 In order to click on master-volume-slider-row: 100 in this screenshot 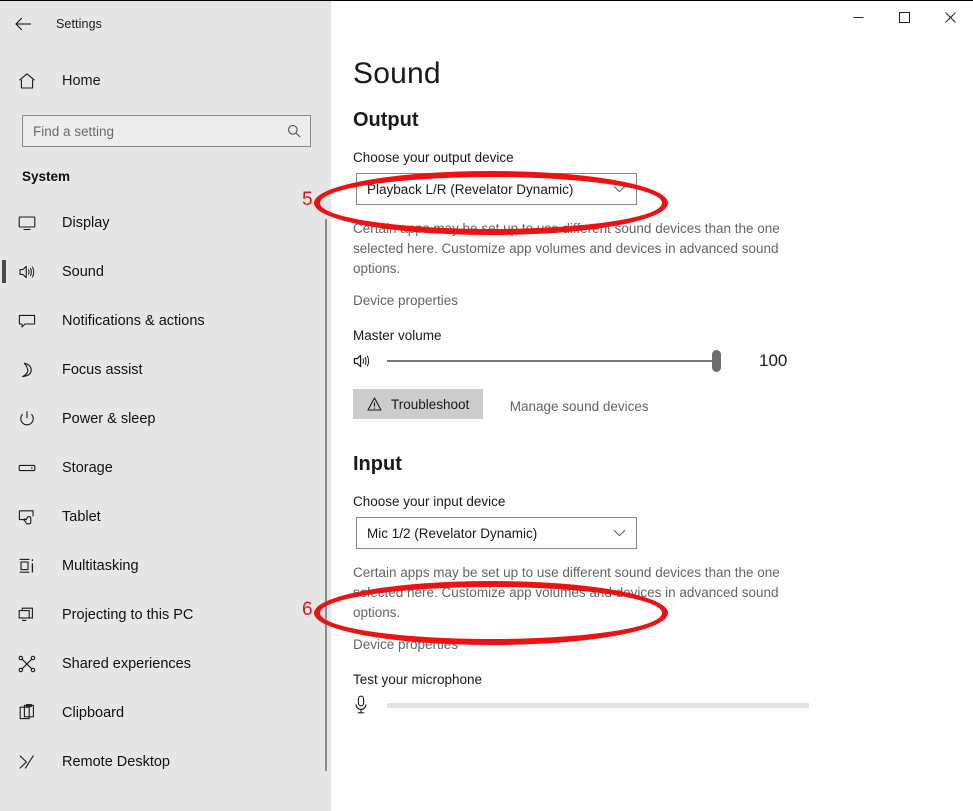, I will do `click(663, 361)`.